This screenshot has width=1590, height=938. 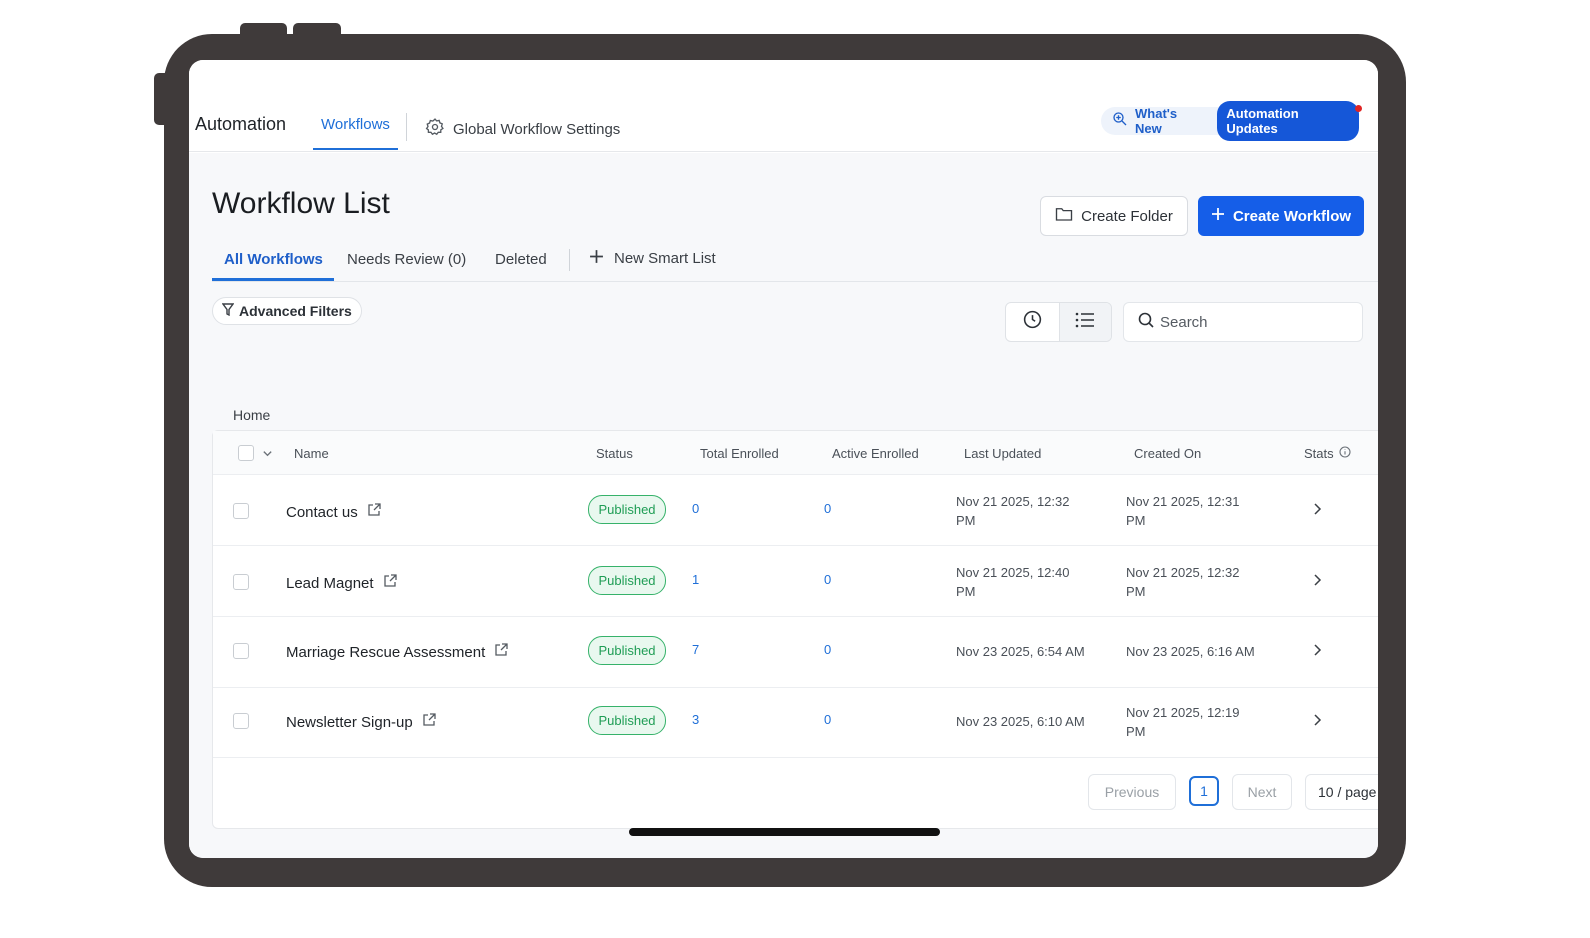 I want to click on created-on-line-1: Nov 23 2025, 6:16 AM, so click(x=1190, y=651).